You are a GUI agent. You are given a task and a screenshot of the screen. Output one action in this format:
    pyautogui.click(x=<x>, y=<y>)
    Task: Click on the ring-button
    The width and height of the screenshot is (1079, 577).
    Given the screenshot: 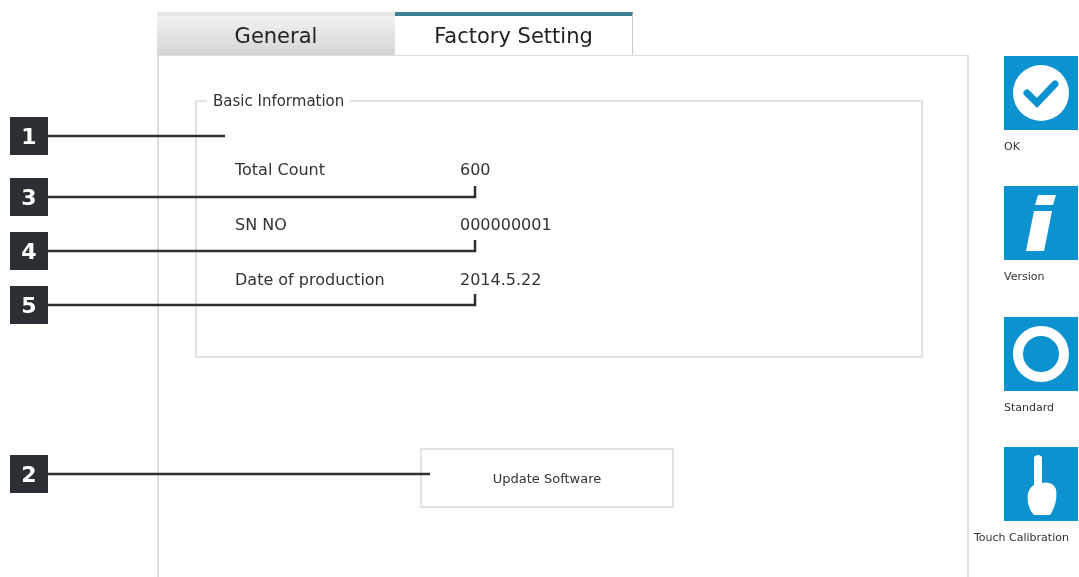 What is the action you would take?
    pyautogui.click(x=1041, y=353)
    